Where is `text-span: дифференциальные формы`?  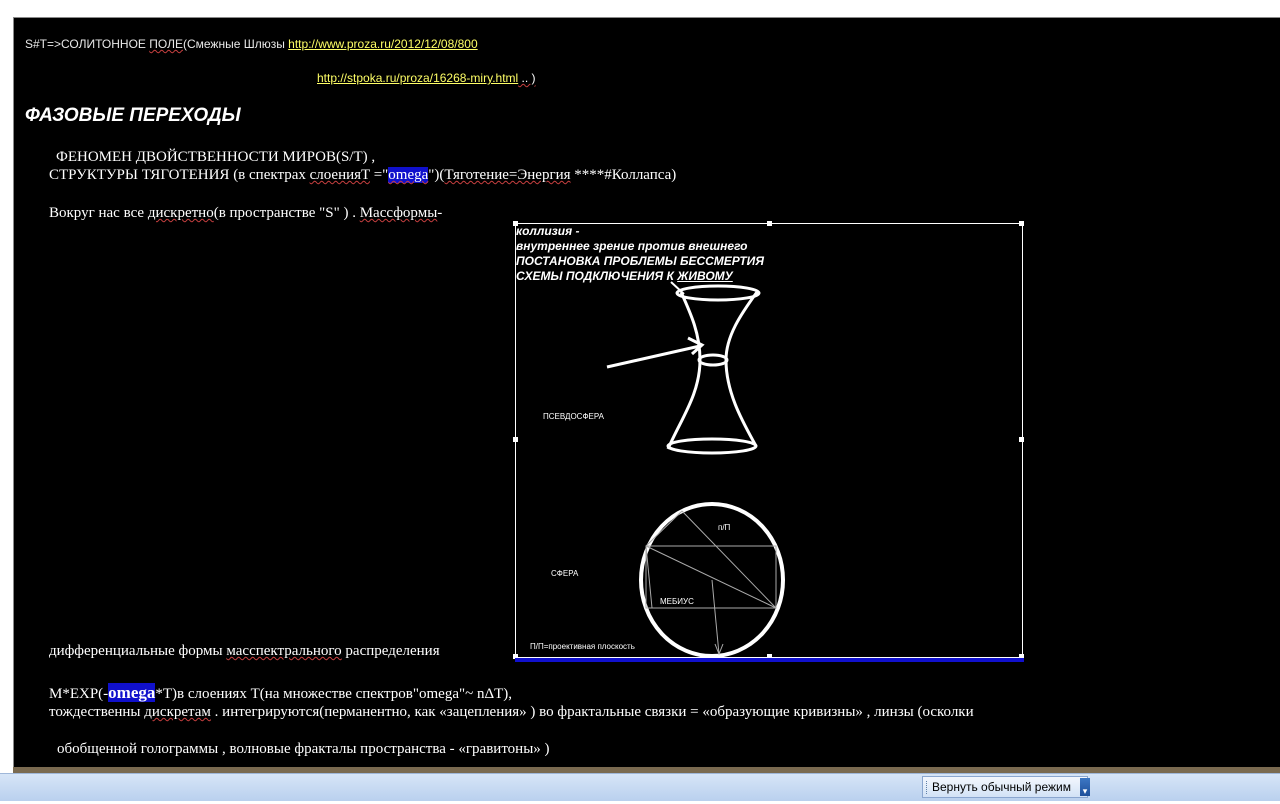 text-span: дифференциальные формы is located at coordinates (138, 651).